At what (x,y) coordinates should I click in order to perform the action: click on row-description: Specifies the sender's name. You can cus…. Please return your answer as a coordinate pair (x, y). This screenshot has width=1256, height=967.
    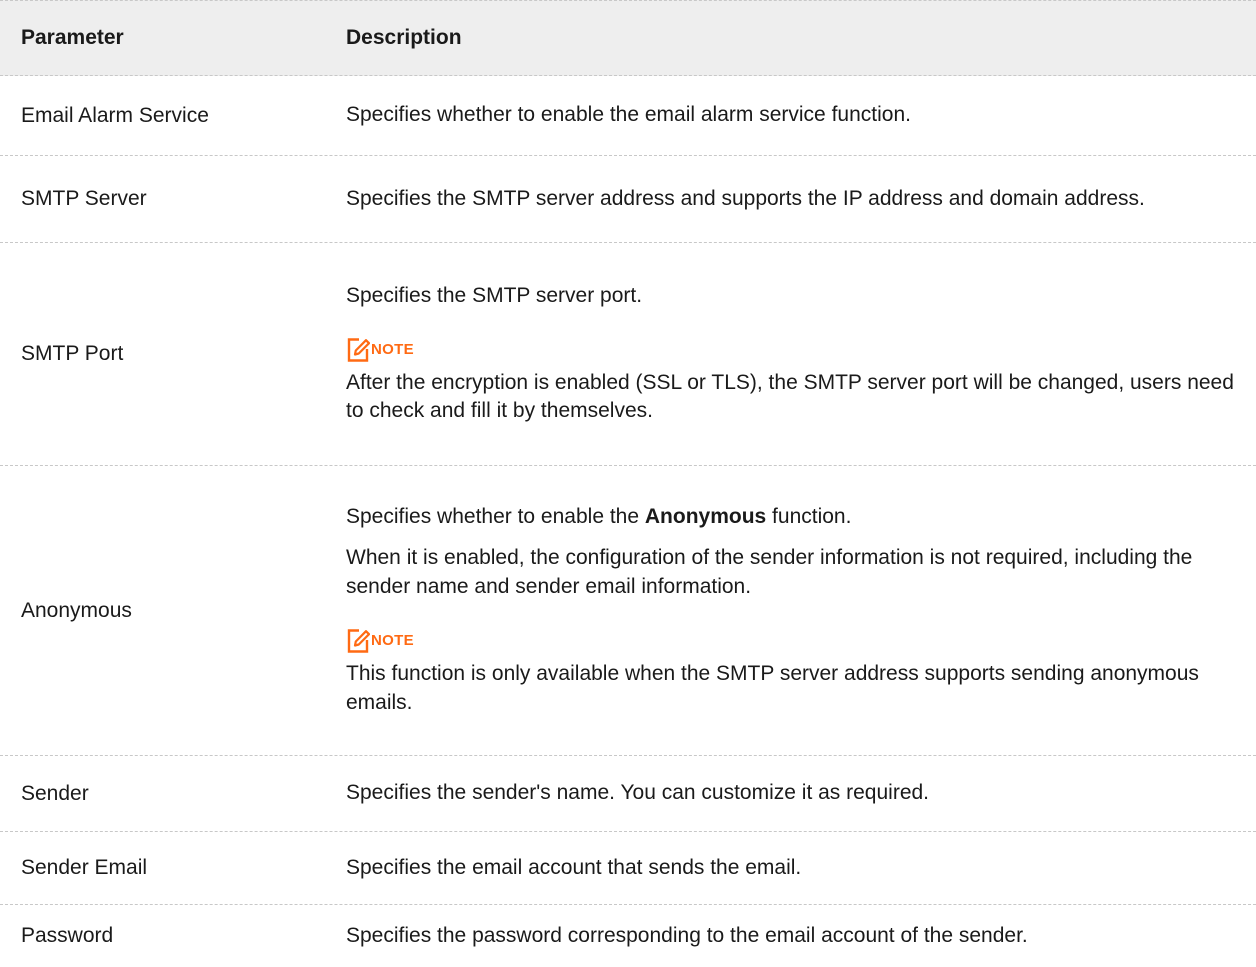
    Looking at the image, I should click on (638, 793).